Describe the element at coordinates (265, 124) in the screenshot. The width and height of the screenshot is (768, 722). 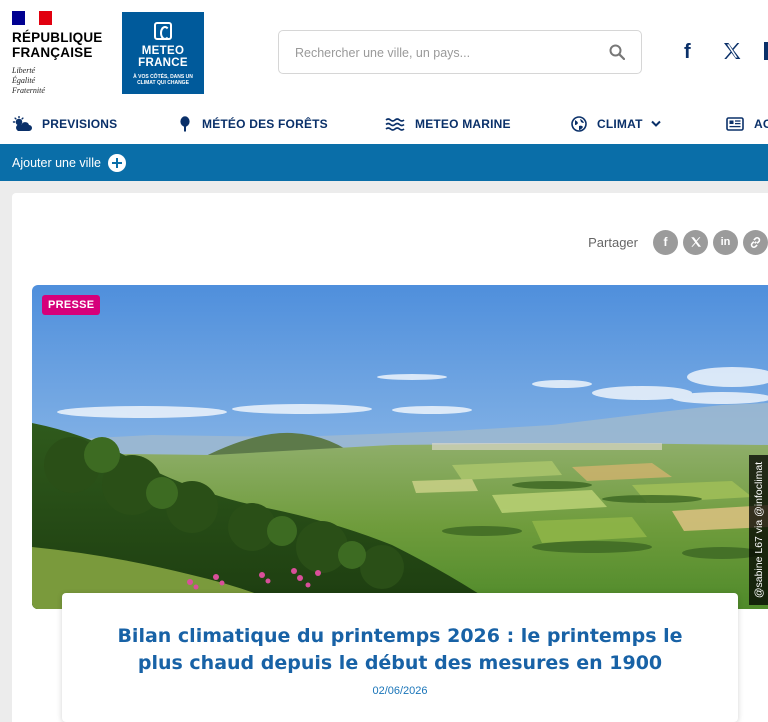
I see `nav-label-meteo-forets: MÉTÉO DES FORÊTS` at that location.